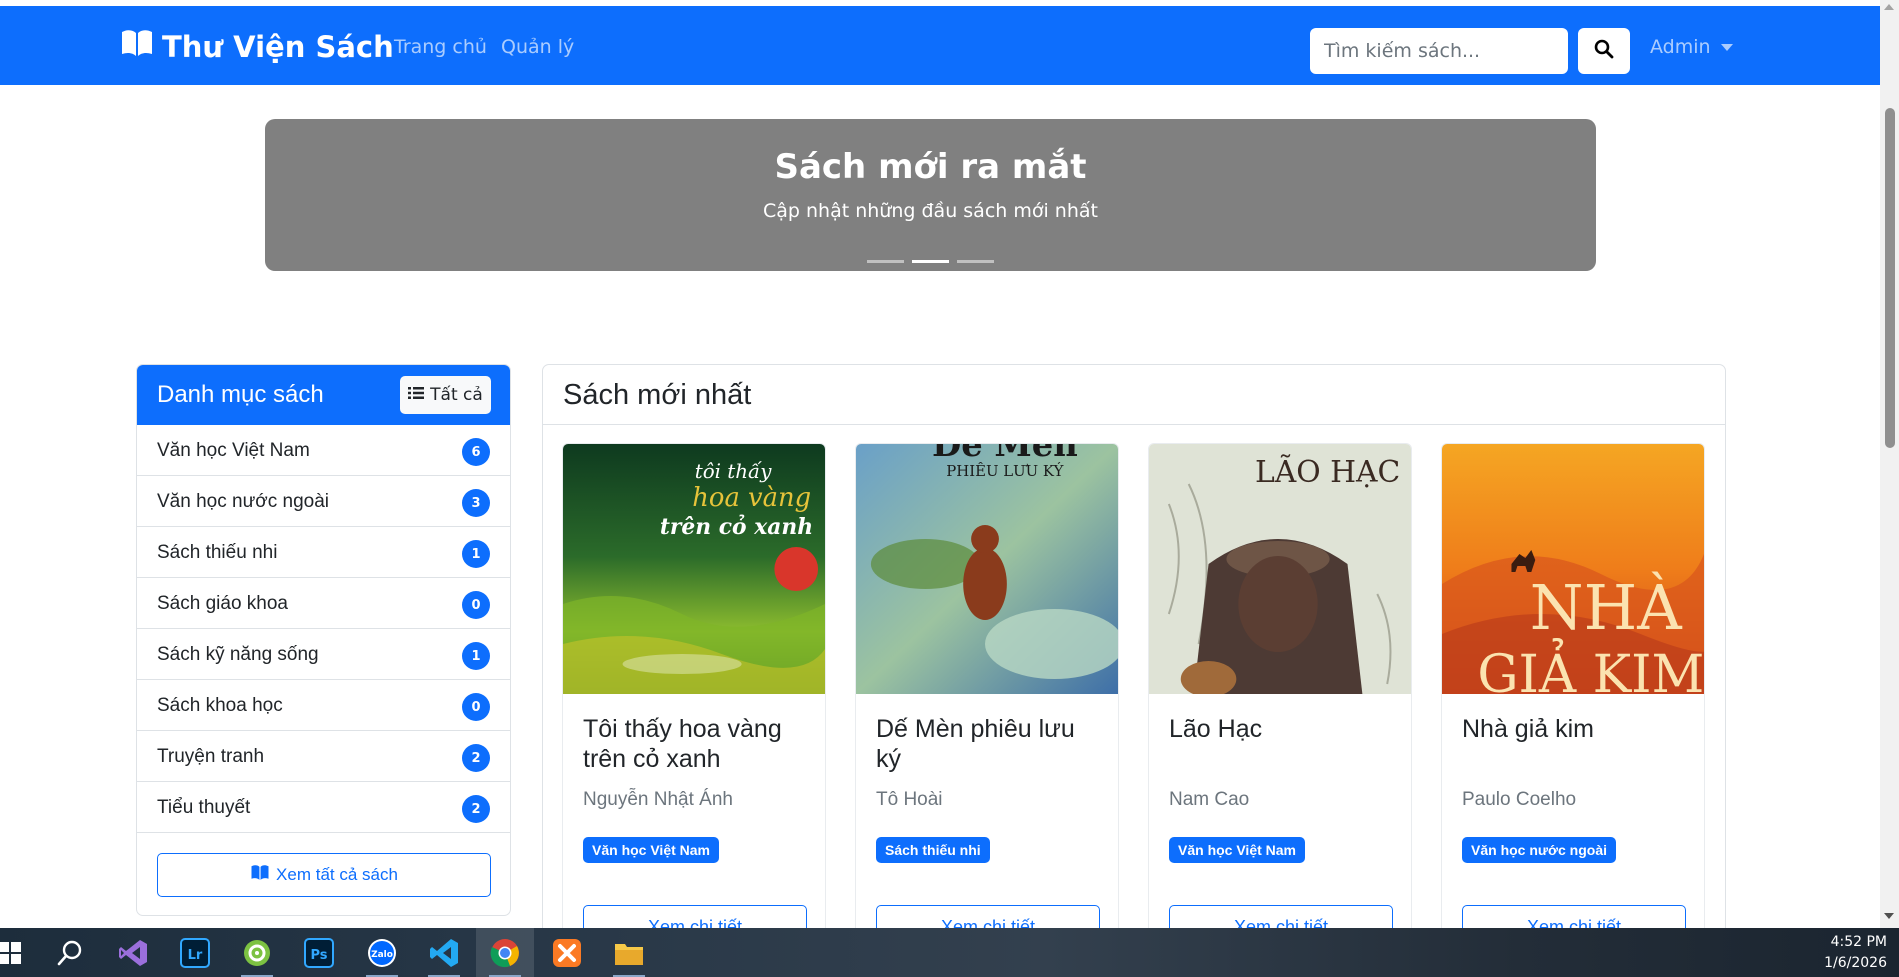  Describe the element at coordinates (476, 758) in the screenshot. I see `category-count-badge: 2` at that location.